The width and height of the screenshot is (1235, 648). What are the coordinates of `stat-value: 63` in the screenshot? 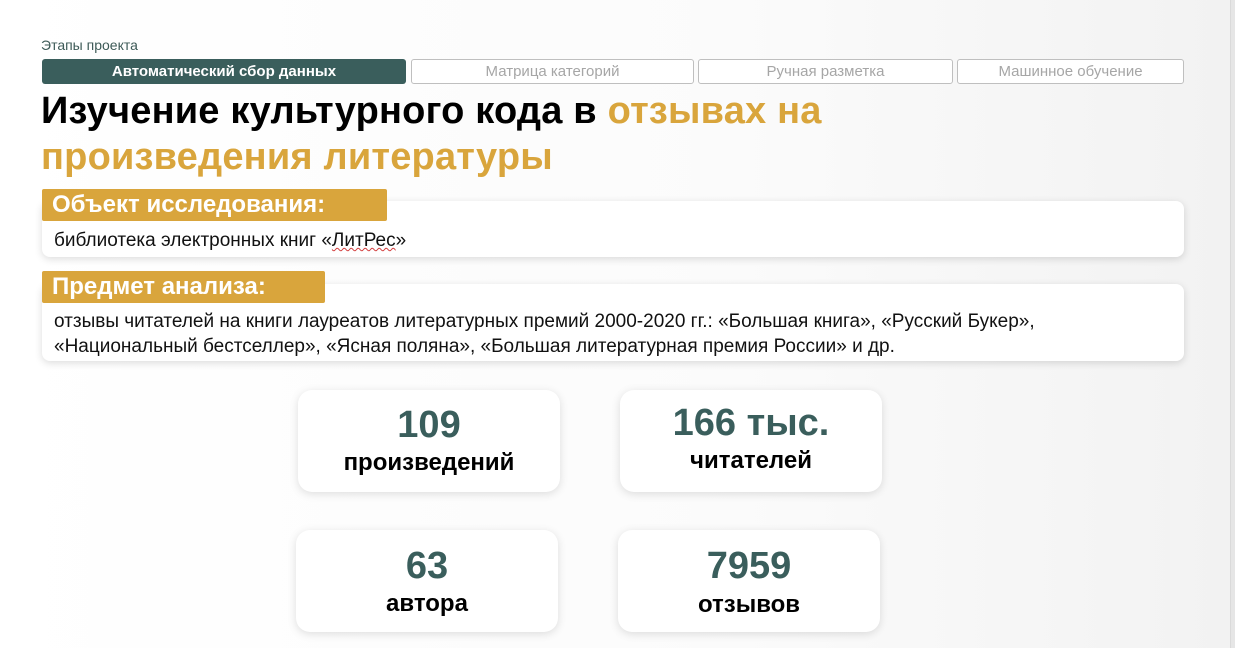 It's located at (427, 566).